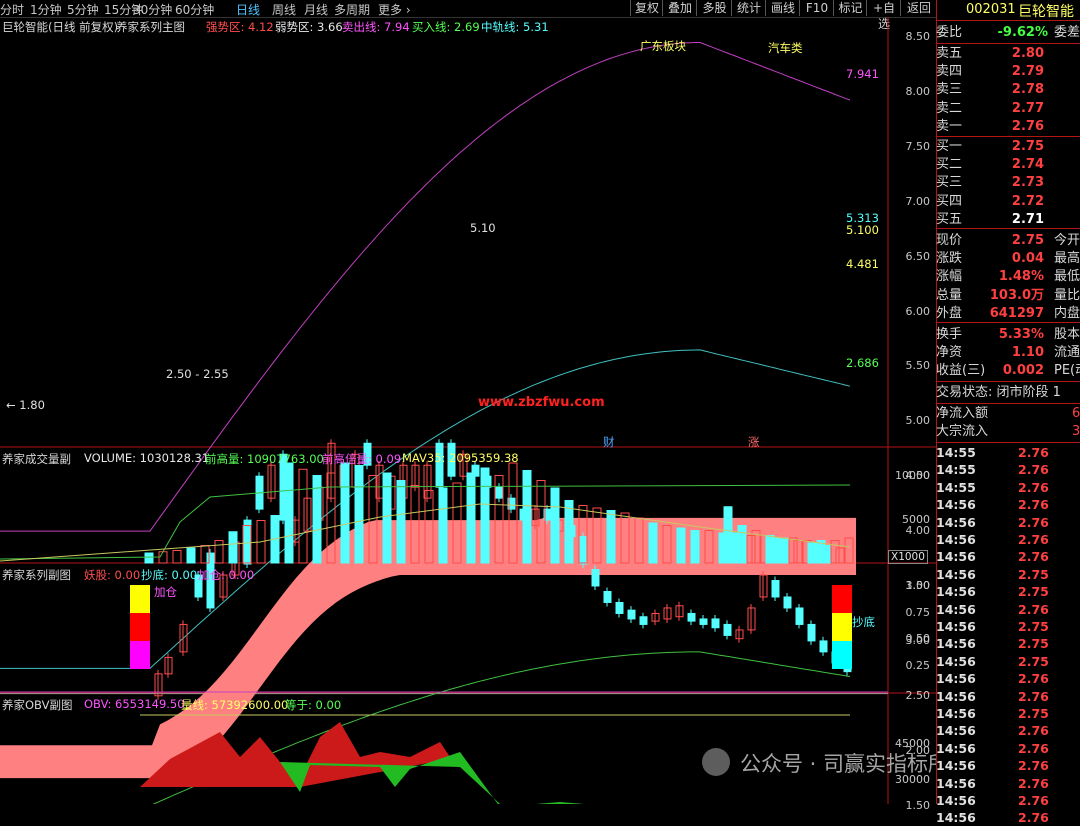  What do you see at coordinates (36, 575) in the screenshot?
I see `signal-panel-name: 养家系列副图` at bounding box center [36, 575].